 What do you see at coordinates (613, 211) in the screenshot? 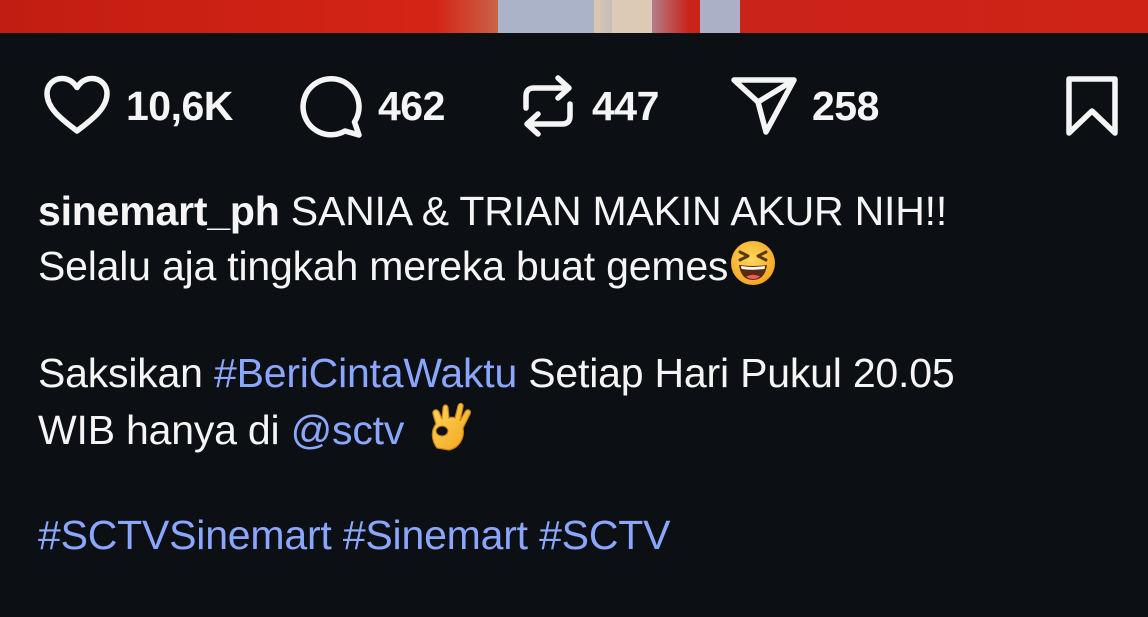
I see `caption-text: SANIA & TRIAN MAKIN AKUR NIH!!` at bounding box center [613, 211].